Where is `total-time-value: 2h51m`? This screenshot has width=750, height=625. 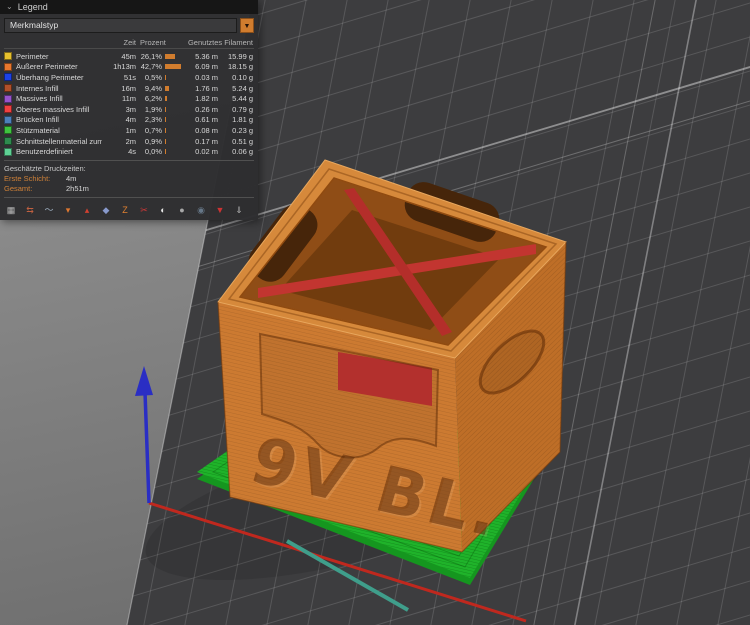
total-time-value: 2h51m is located at coordinates (77, 189).